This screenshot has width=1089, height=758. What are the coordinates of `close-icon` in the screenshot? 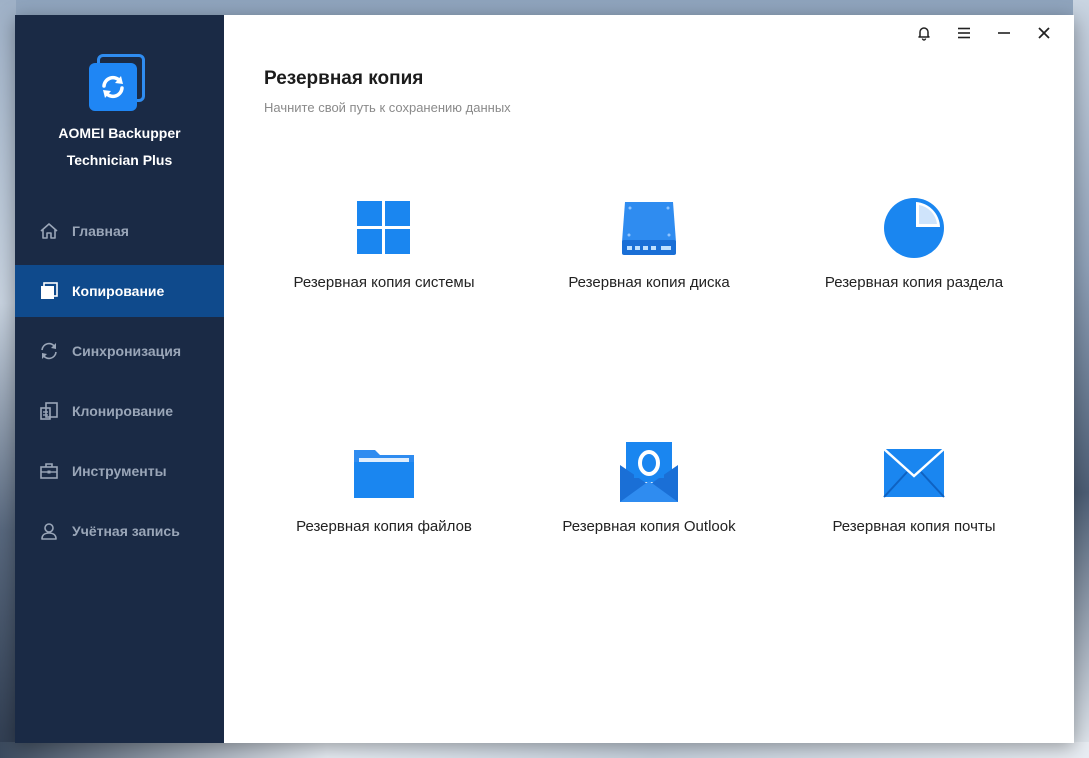 It's located at (1044, 35).